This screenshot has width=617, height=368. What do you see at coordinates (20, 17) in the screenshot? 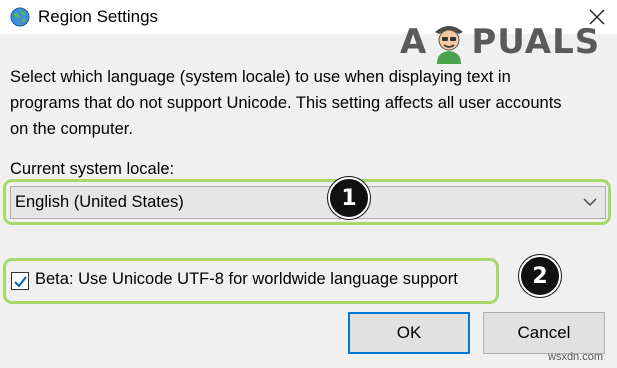
I see `globe-icon` at bounding box center [20, 17].